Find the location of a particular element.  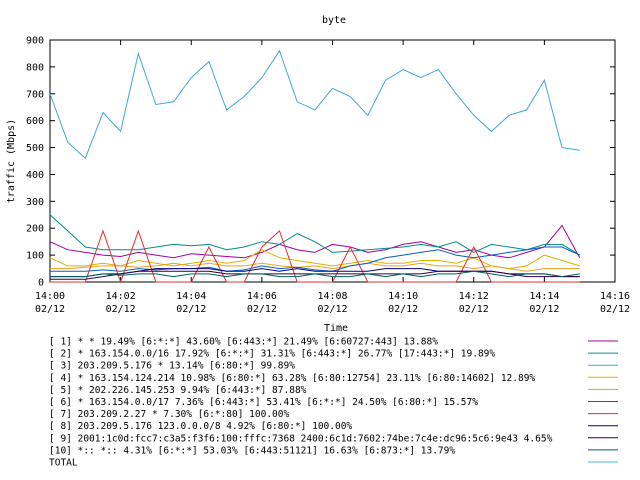

x-tick-time: 14:10 is located at coordinates (403, 296).